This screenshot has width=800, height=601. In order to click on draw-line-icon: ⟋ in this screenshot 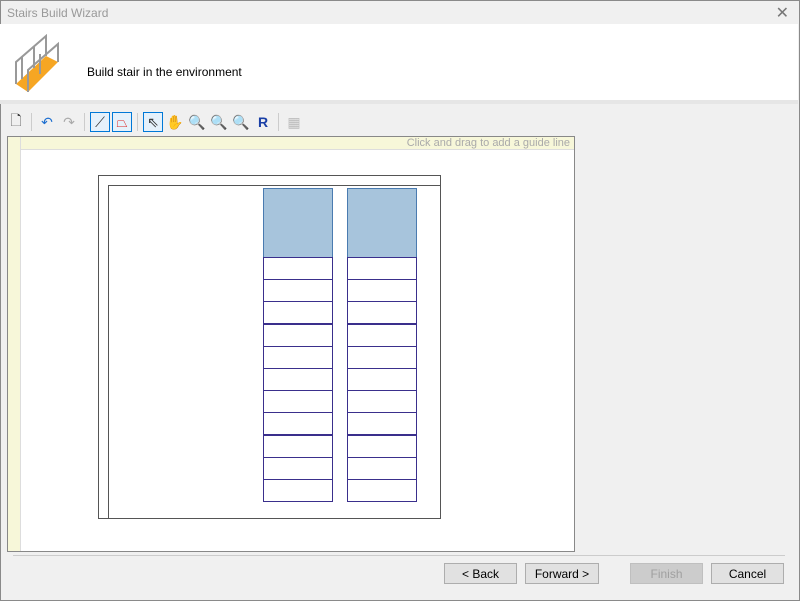, I will do `click(100, 122)`.